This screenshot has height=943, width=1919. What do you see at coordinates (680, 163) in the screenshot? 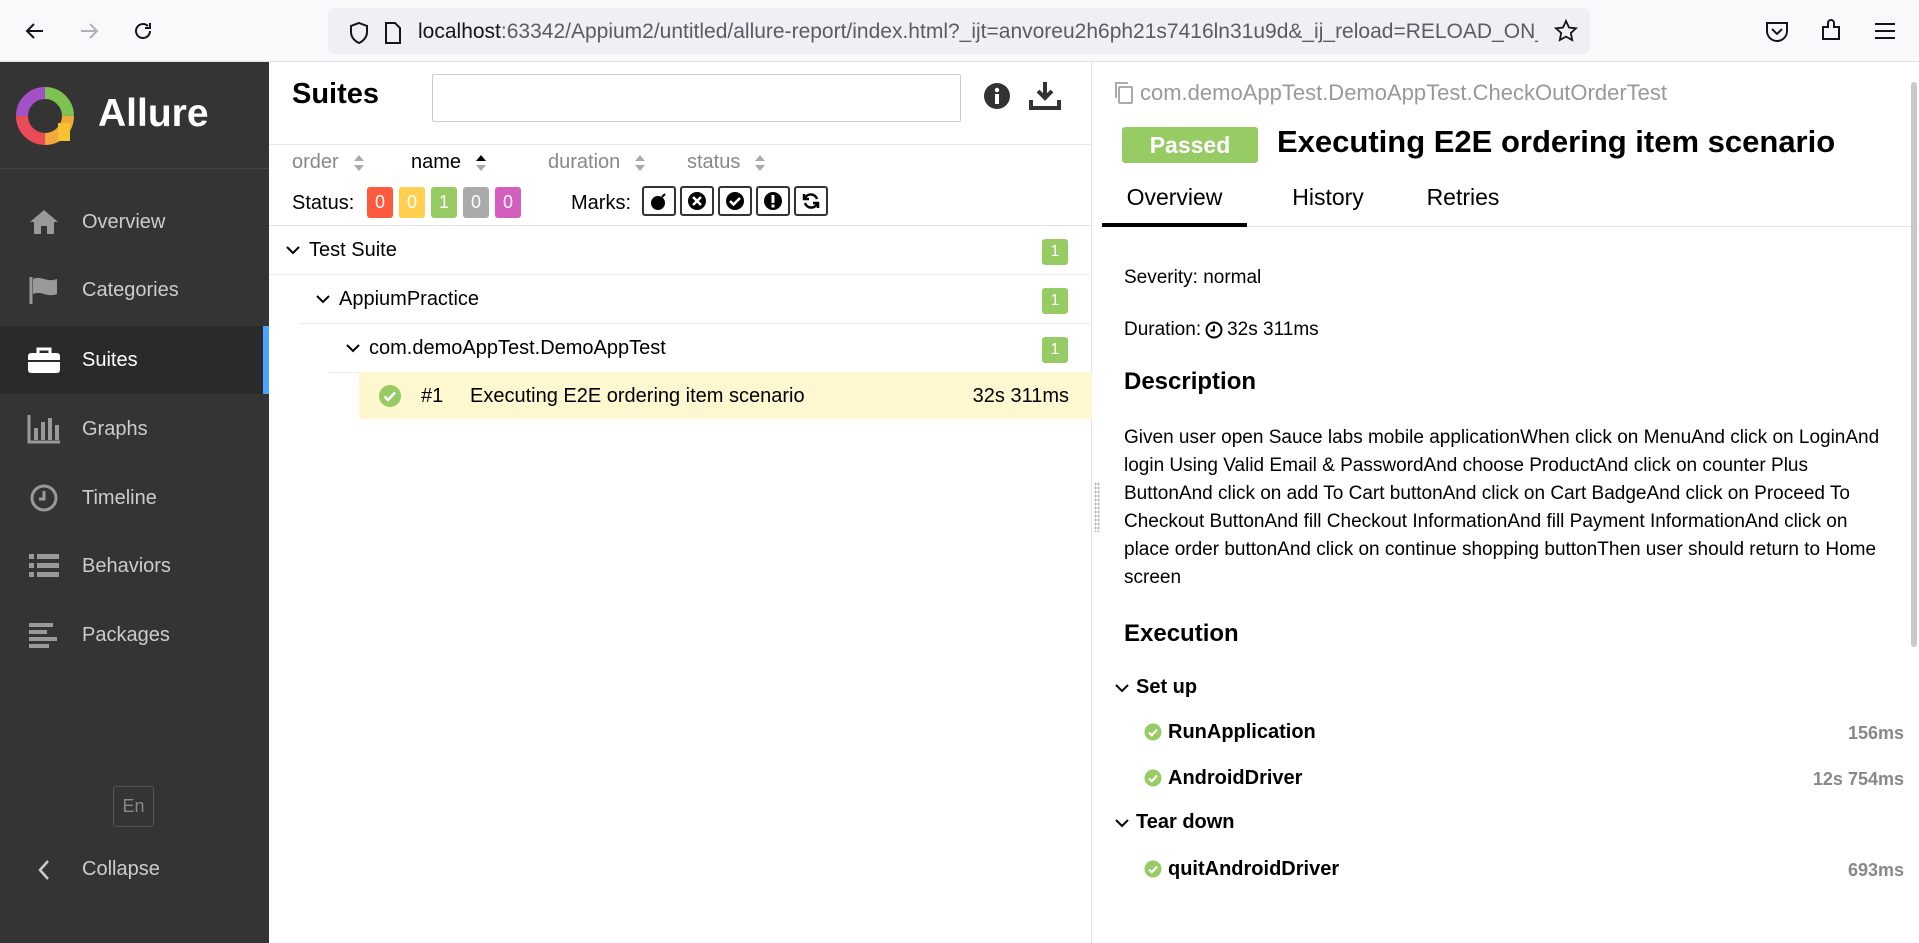
I see `sort-bar: order name duration status` at bounding box center [680, 163].